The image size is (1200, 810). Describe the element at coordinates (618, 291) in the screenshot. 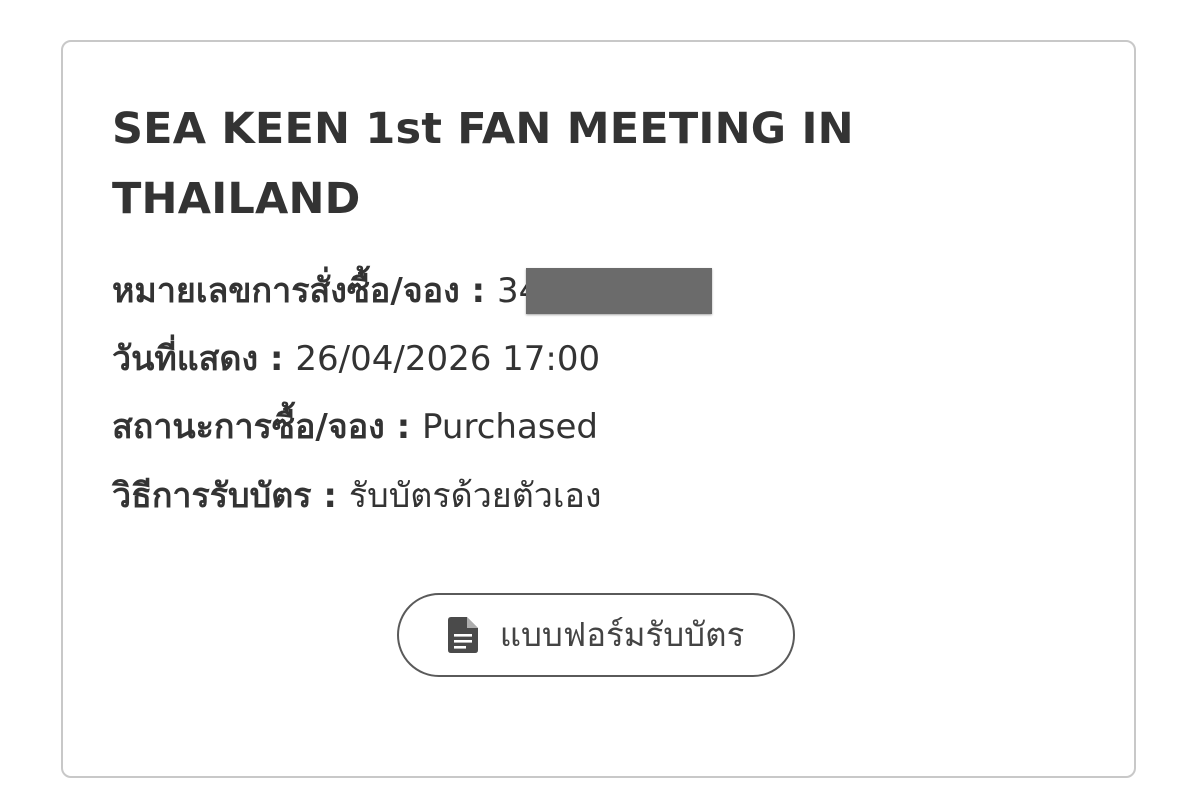

I see `redaction-block` at that location.